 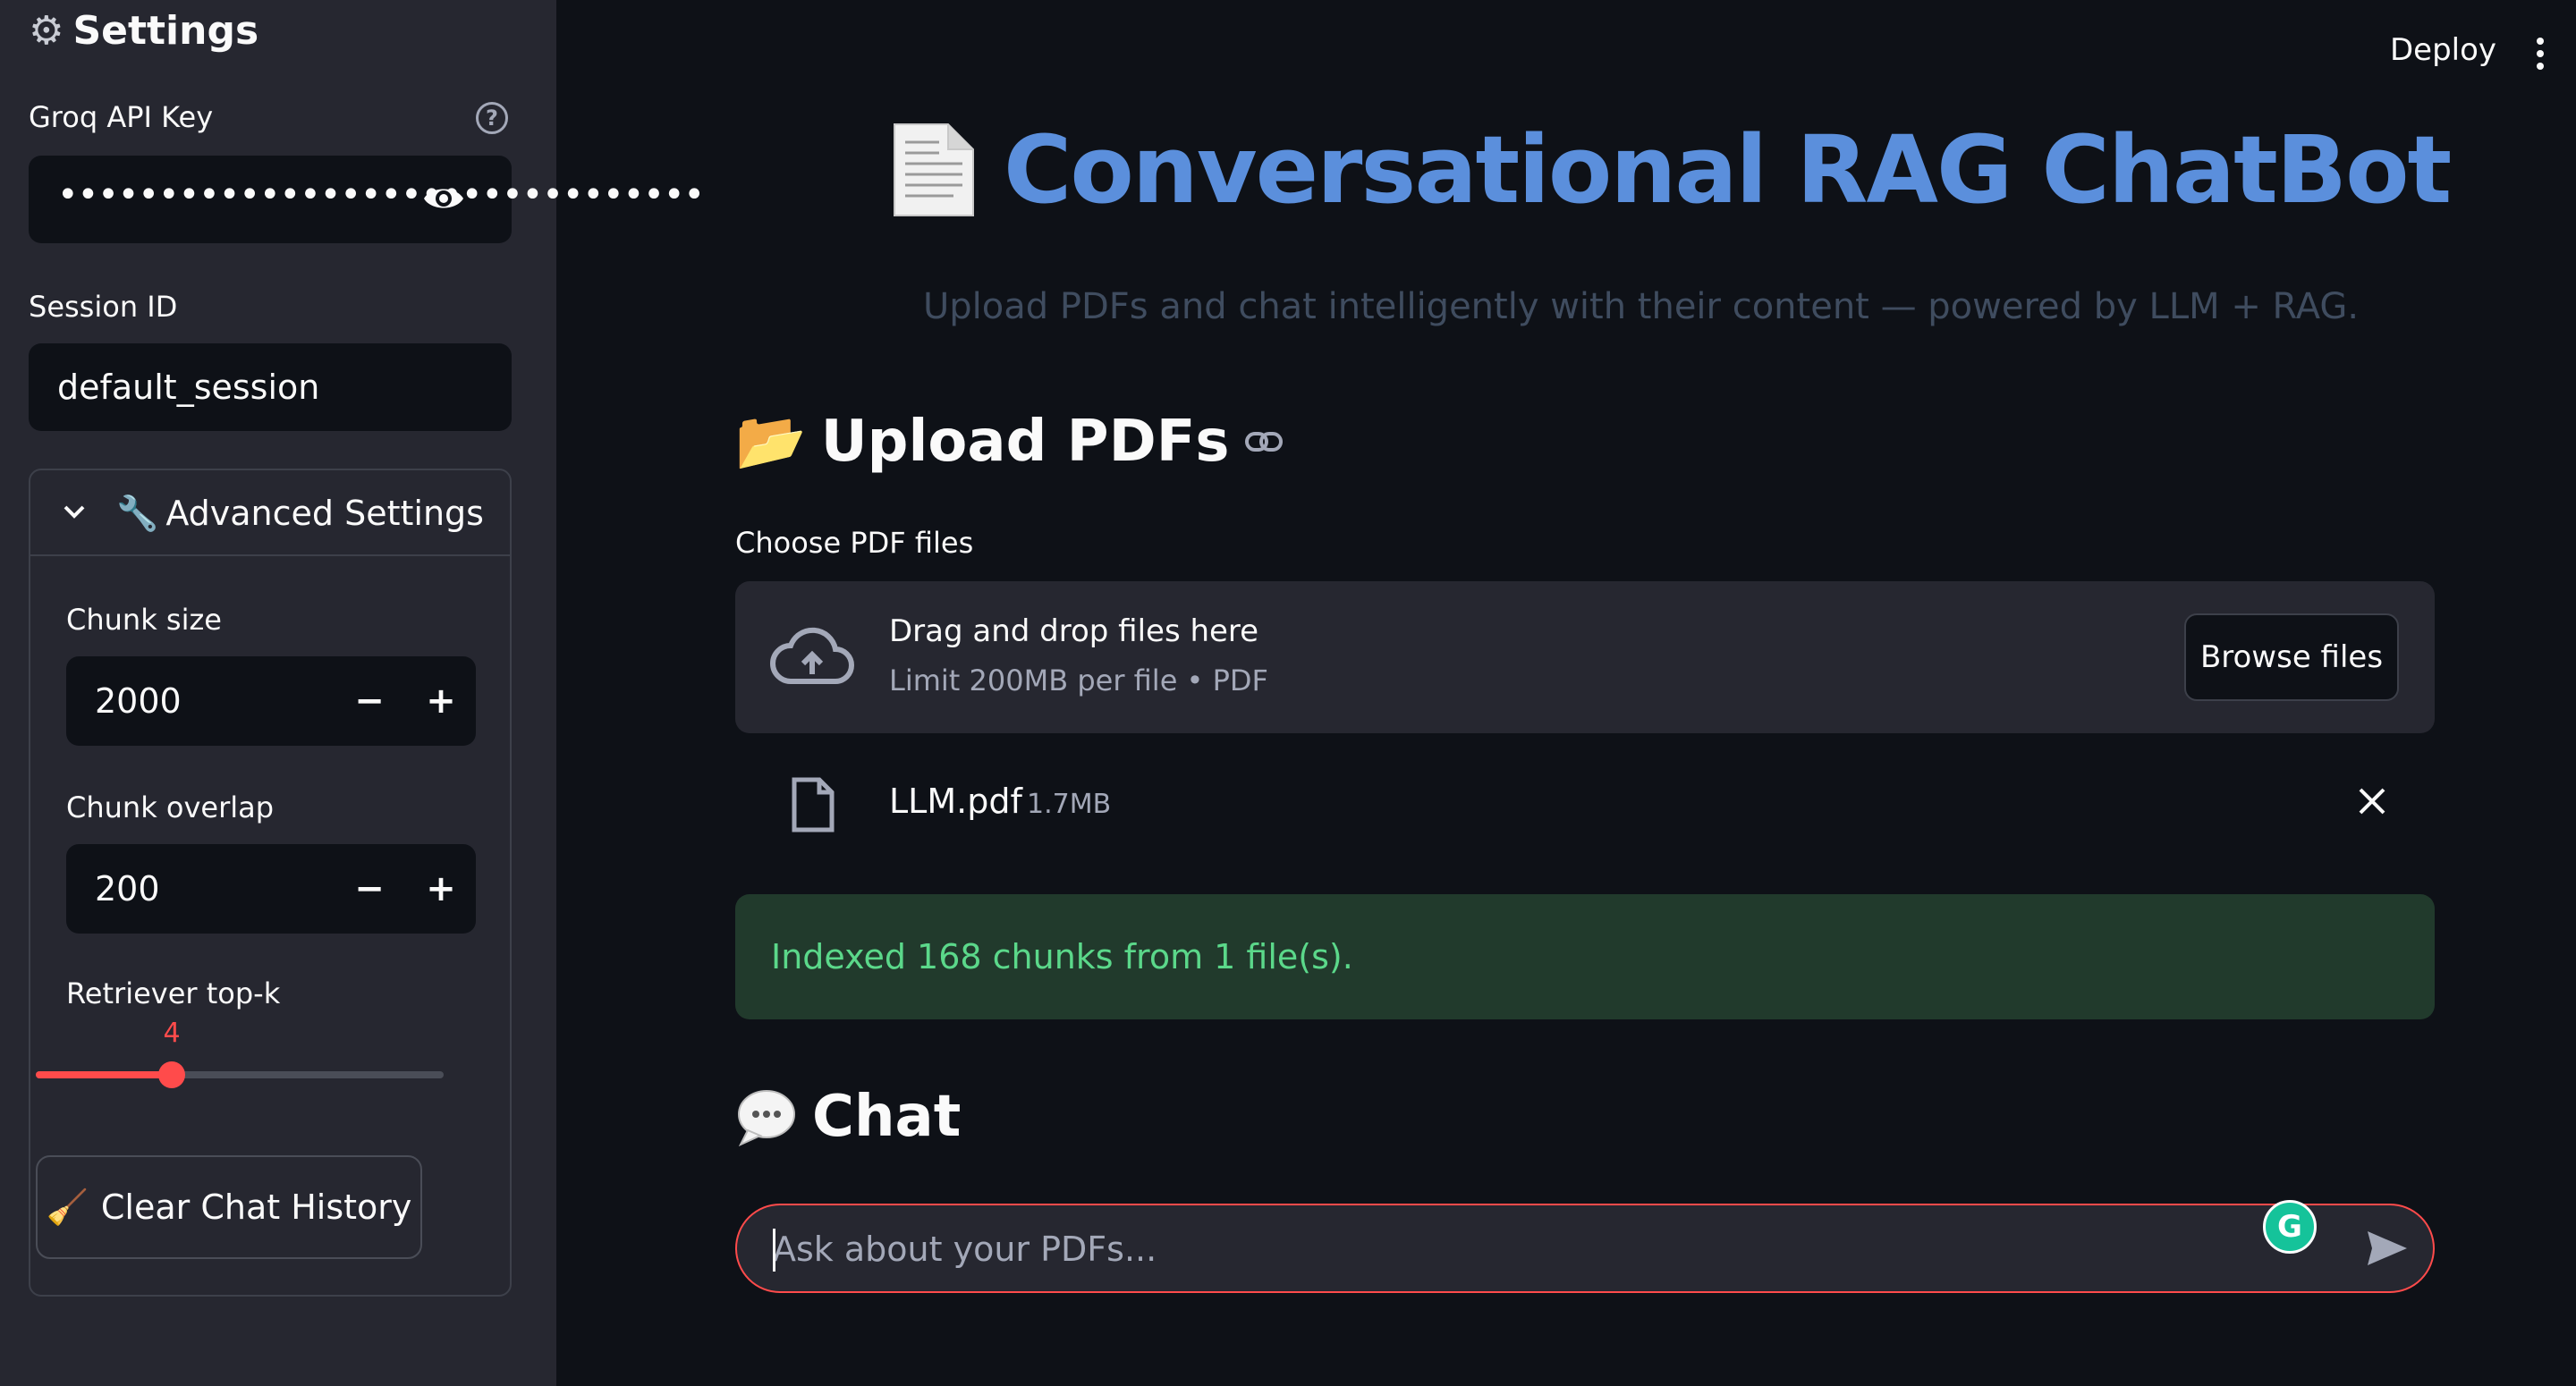 What do you see at coordinates (256, 1207) in the screenshot?
I see `clear-chat-history-label: Clear Chat History` at bounding box center [256, 1207].